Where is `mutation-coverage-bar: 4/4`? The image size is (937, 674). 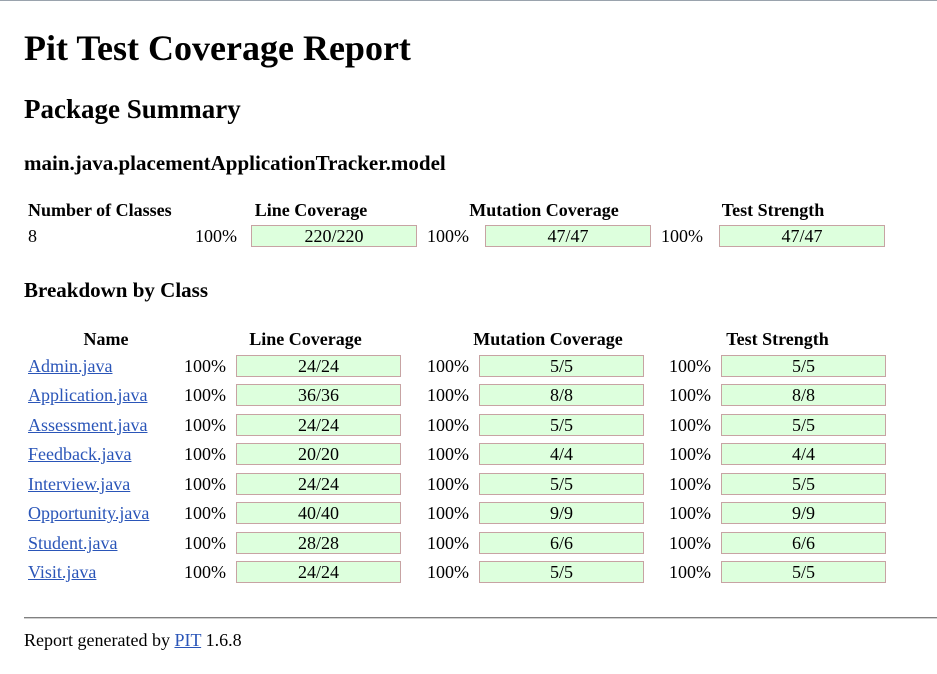 mutation-coverage-bar: 4/4 is located at coordinates (561, 454).